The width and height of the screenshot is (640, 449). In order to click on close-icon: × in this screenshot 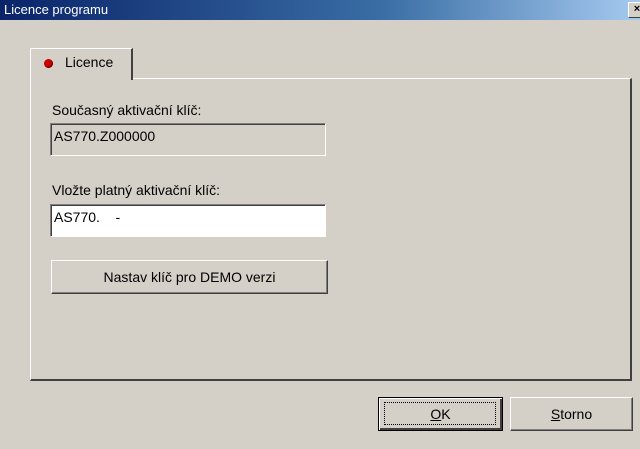, I will do `click(634, 10)`.